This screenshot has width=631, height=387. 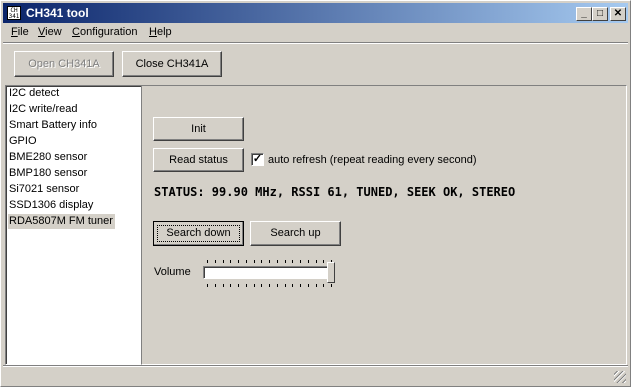 What do you see at coordinates (104, 32) in the screenshot?
I see `menu-configuration: Configuration` at bounding box center [104, 32].